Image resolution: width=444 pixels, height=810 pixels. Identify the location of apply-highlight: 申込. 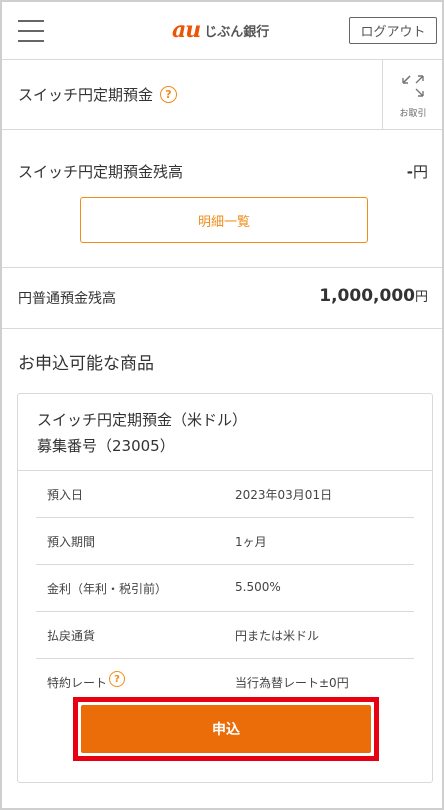
(226, 729).